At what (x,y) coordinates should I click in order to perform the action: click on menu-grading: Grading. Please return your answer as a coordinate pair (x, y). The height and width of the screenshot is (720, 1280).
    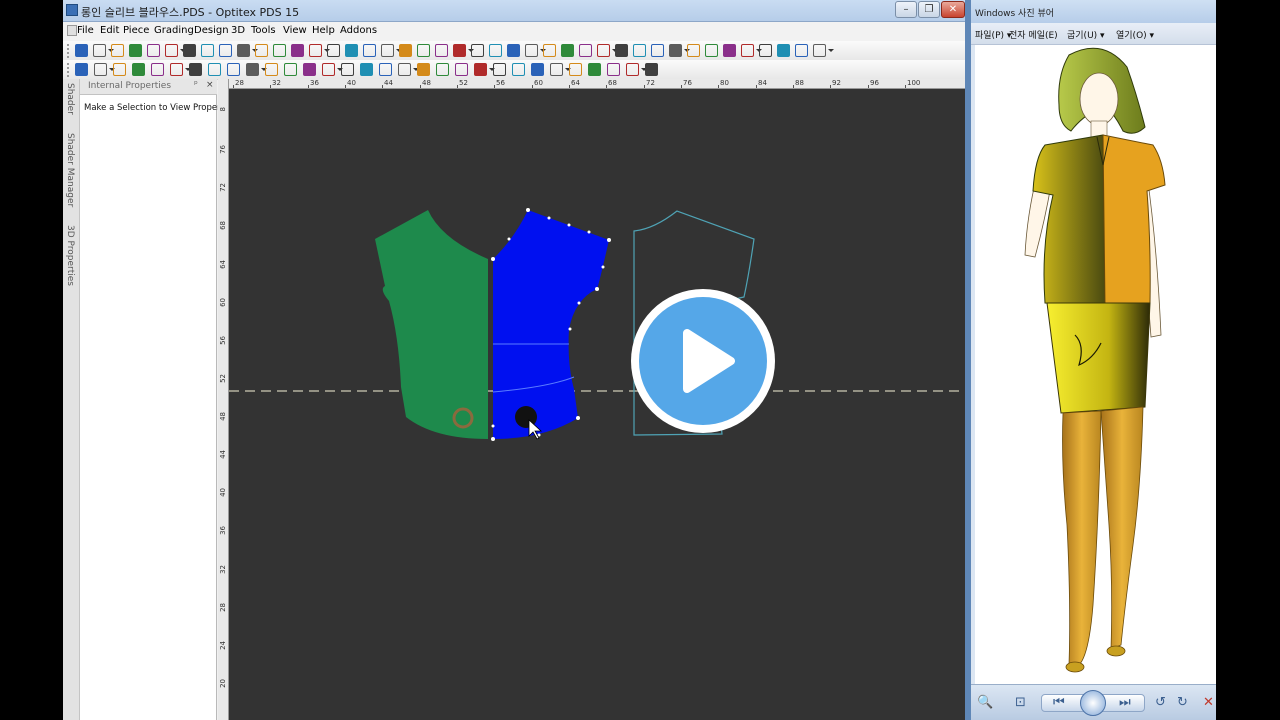
    Looking at the image, I should click on (174, 30).